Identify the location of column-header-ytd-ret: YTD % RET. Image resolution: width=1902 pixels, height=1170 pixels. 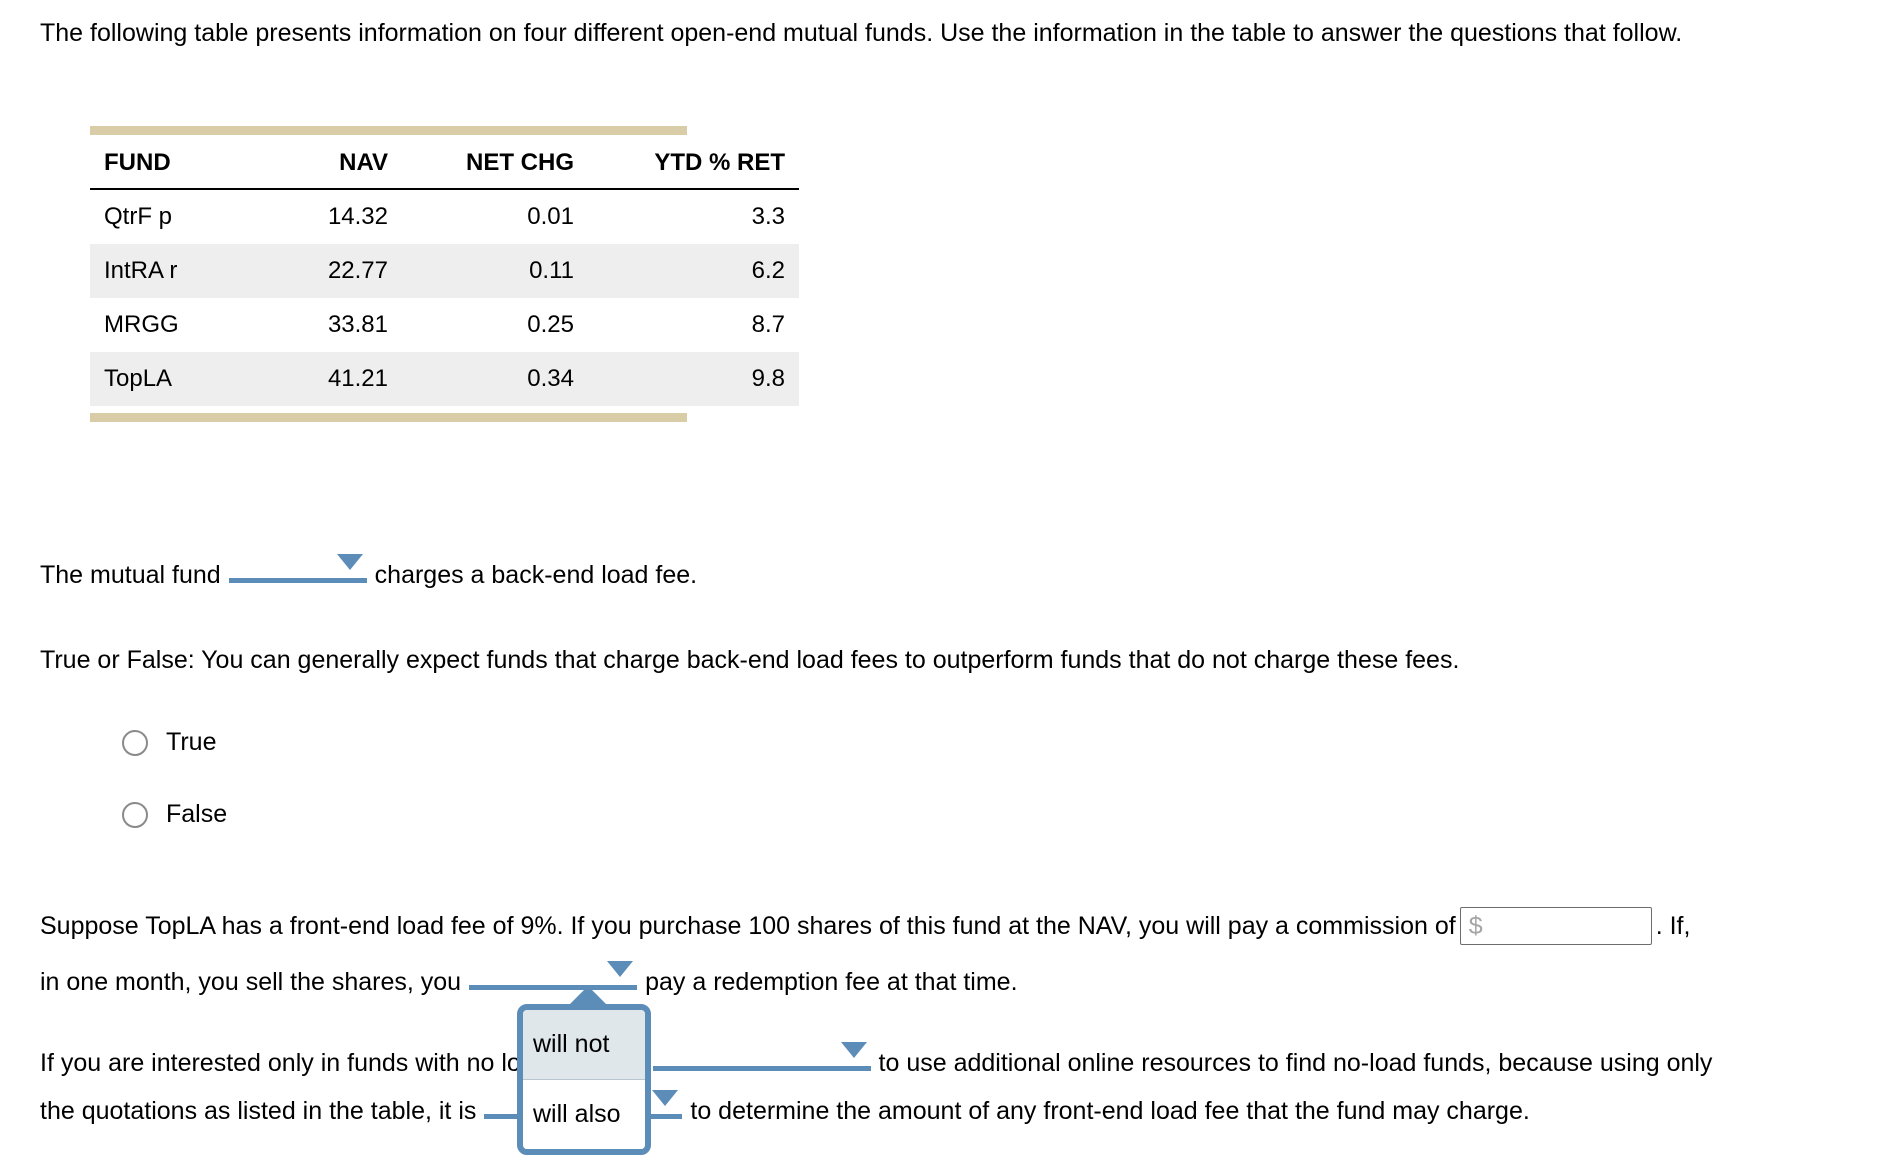
(693, 167).